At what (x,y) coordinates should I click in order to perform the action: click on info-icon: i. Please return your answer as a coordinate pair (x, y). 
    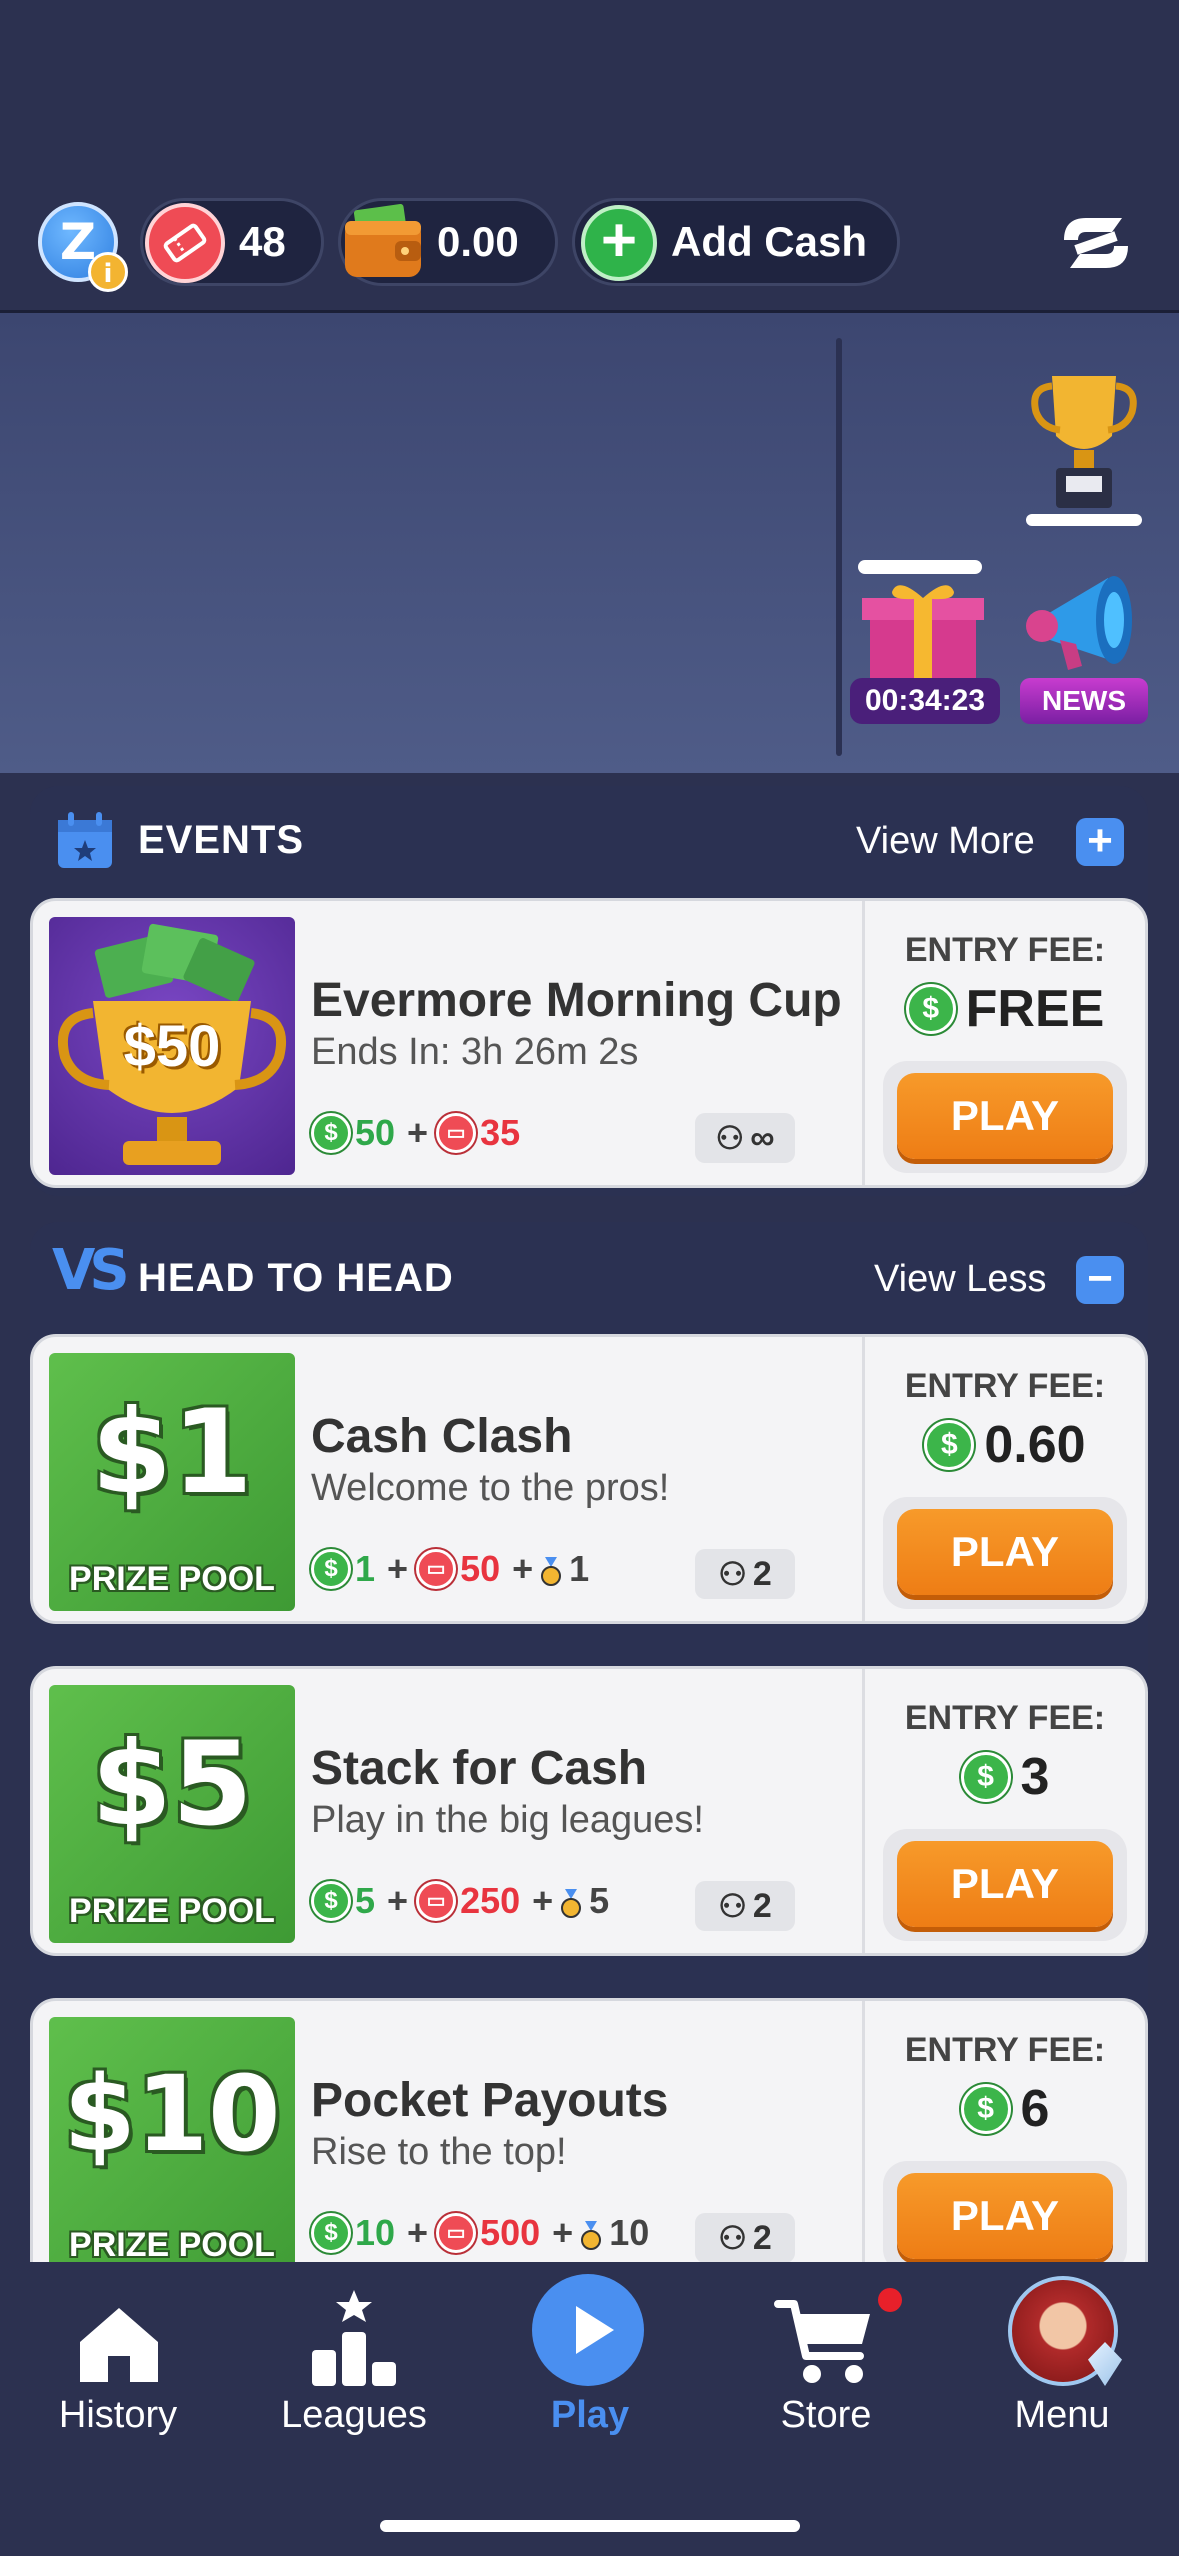
    Looking at the image, I should click on (108, 272).